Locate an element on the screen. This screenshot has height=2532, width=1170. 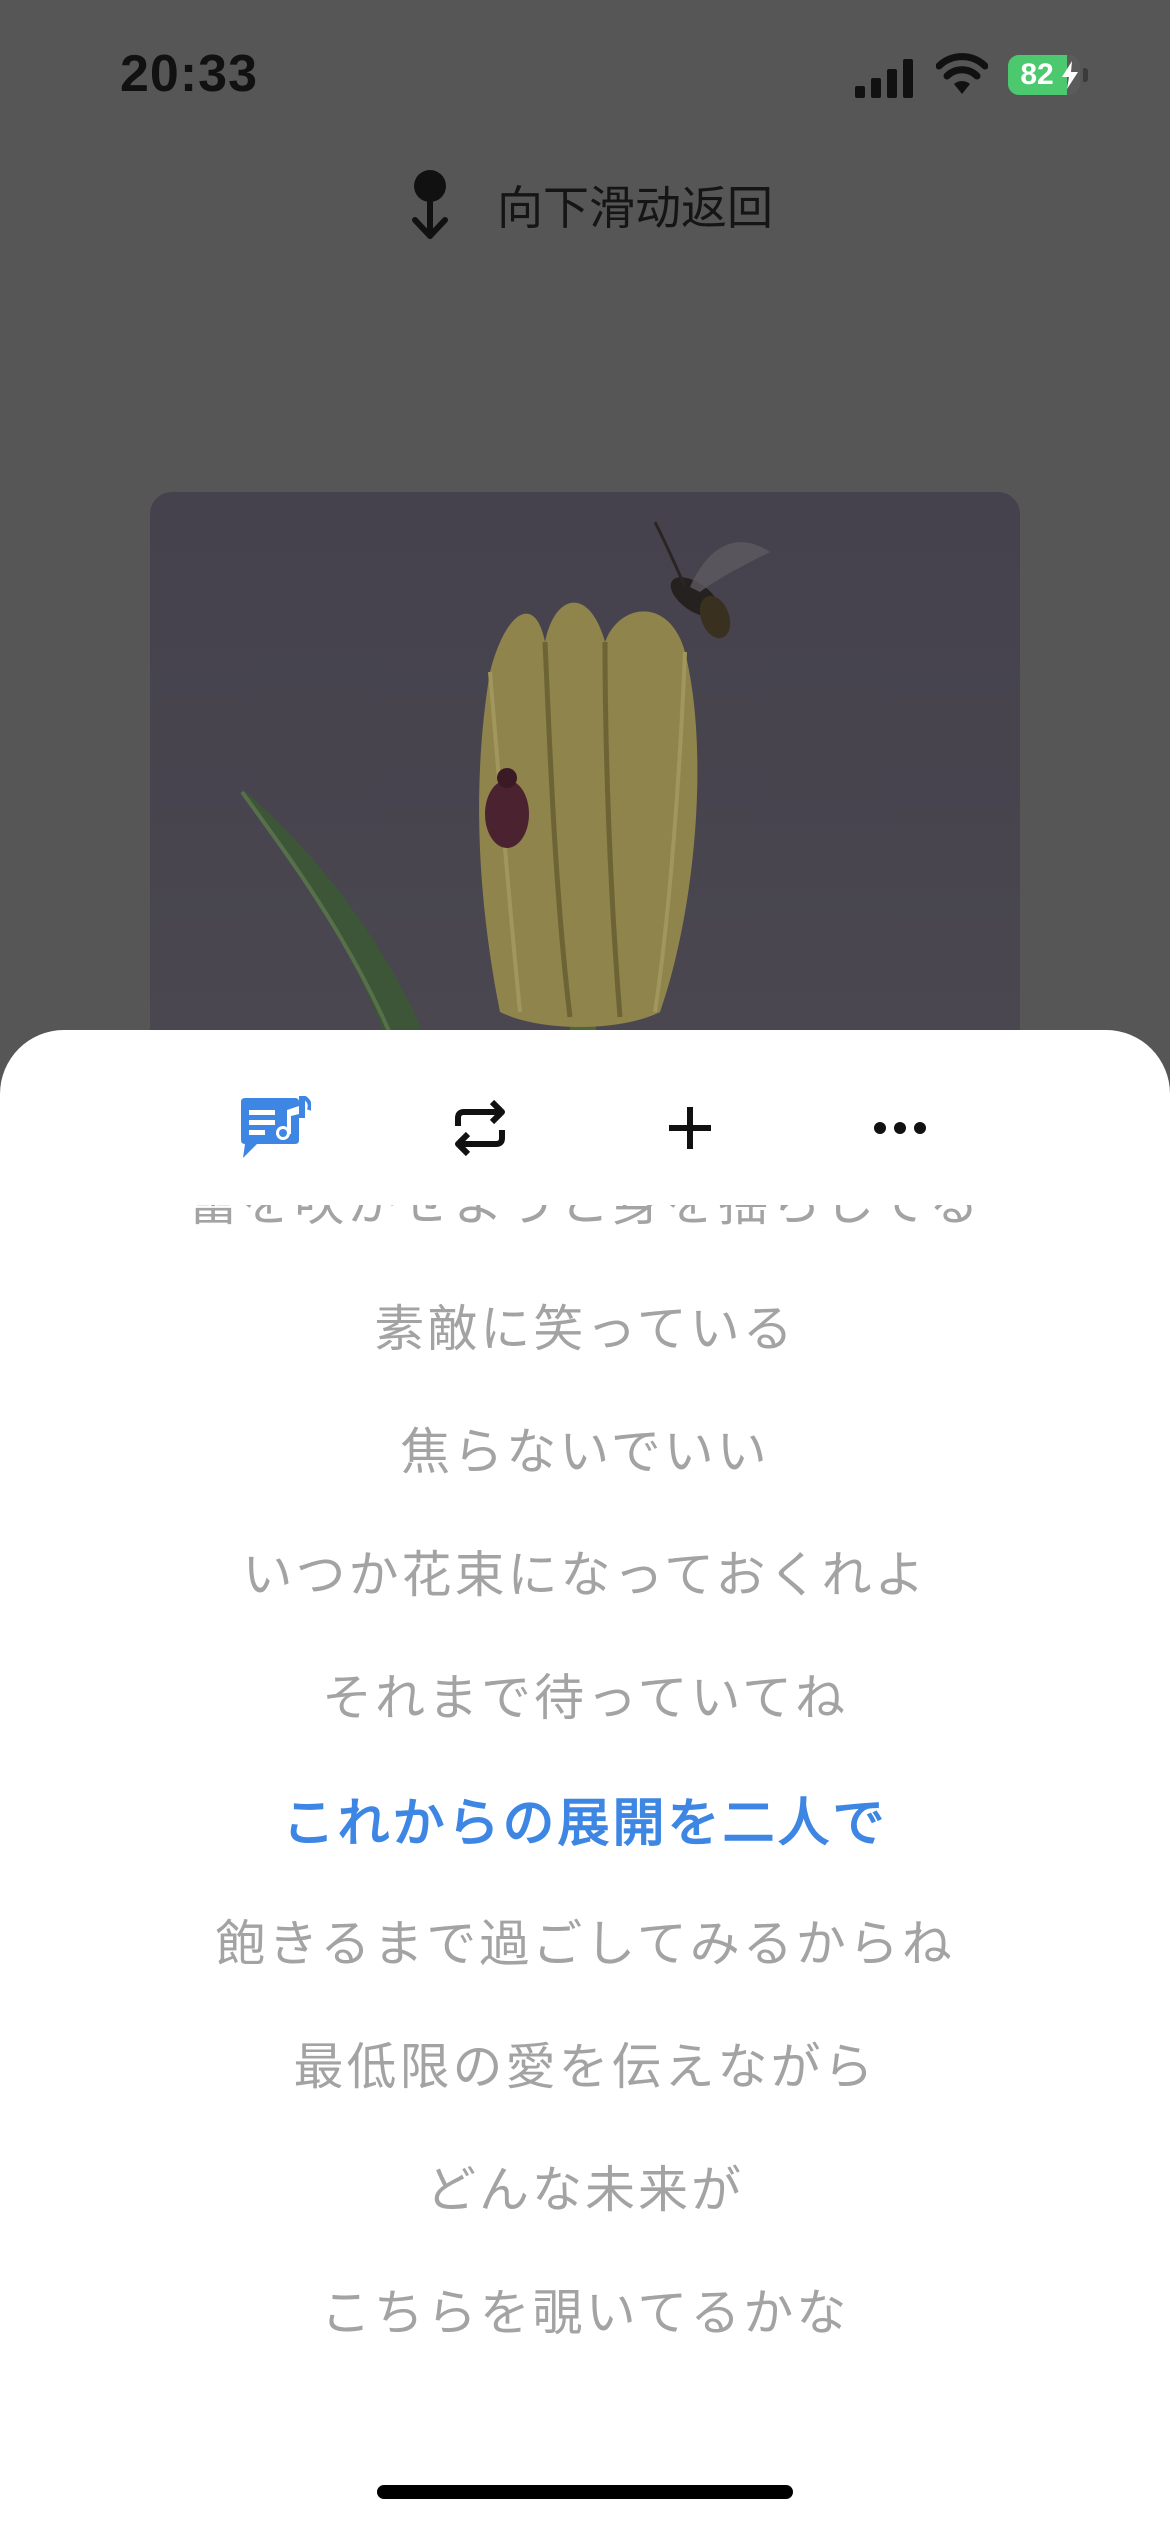
charging-bolt-icon is located at coordinates (1070, 75).